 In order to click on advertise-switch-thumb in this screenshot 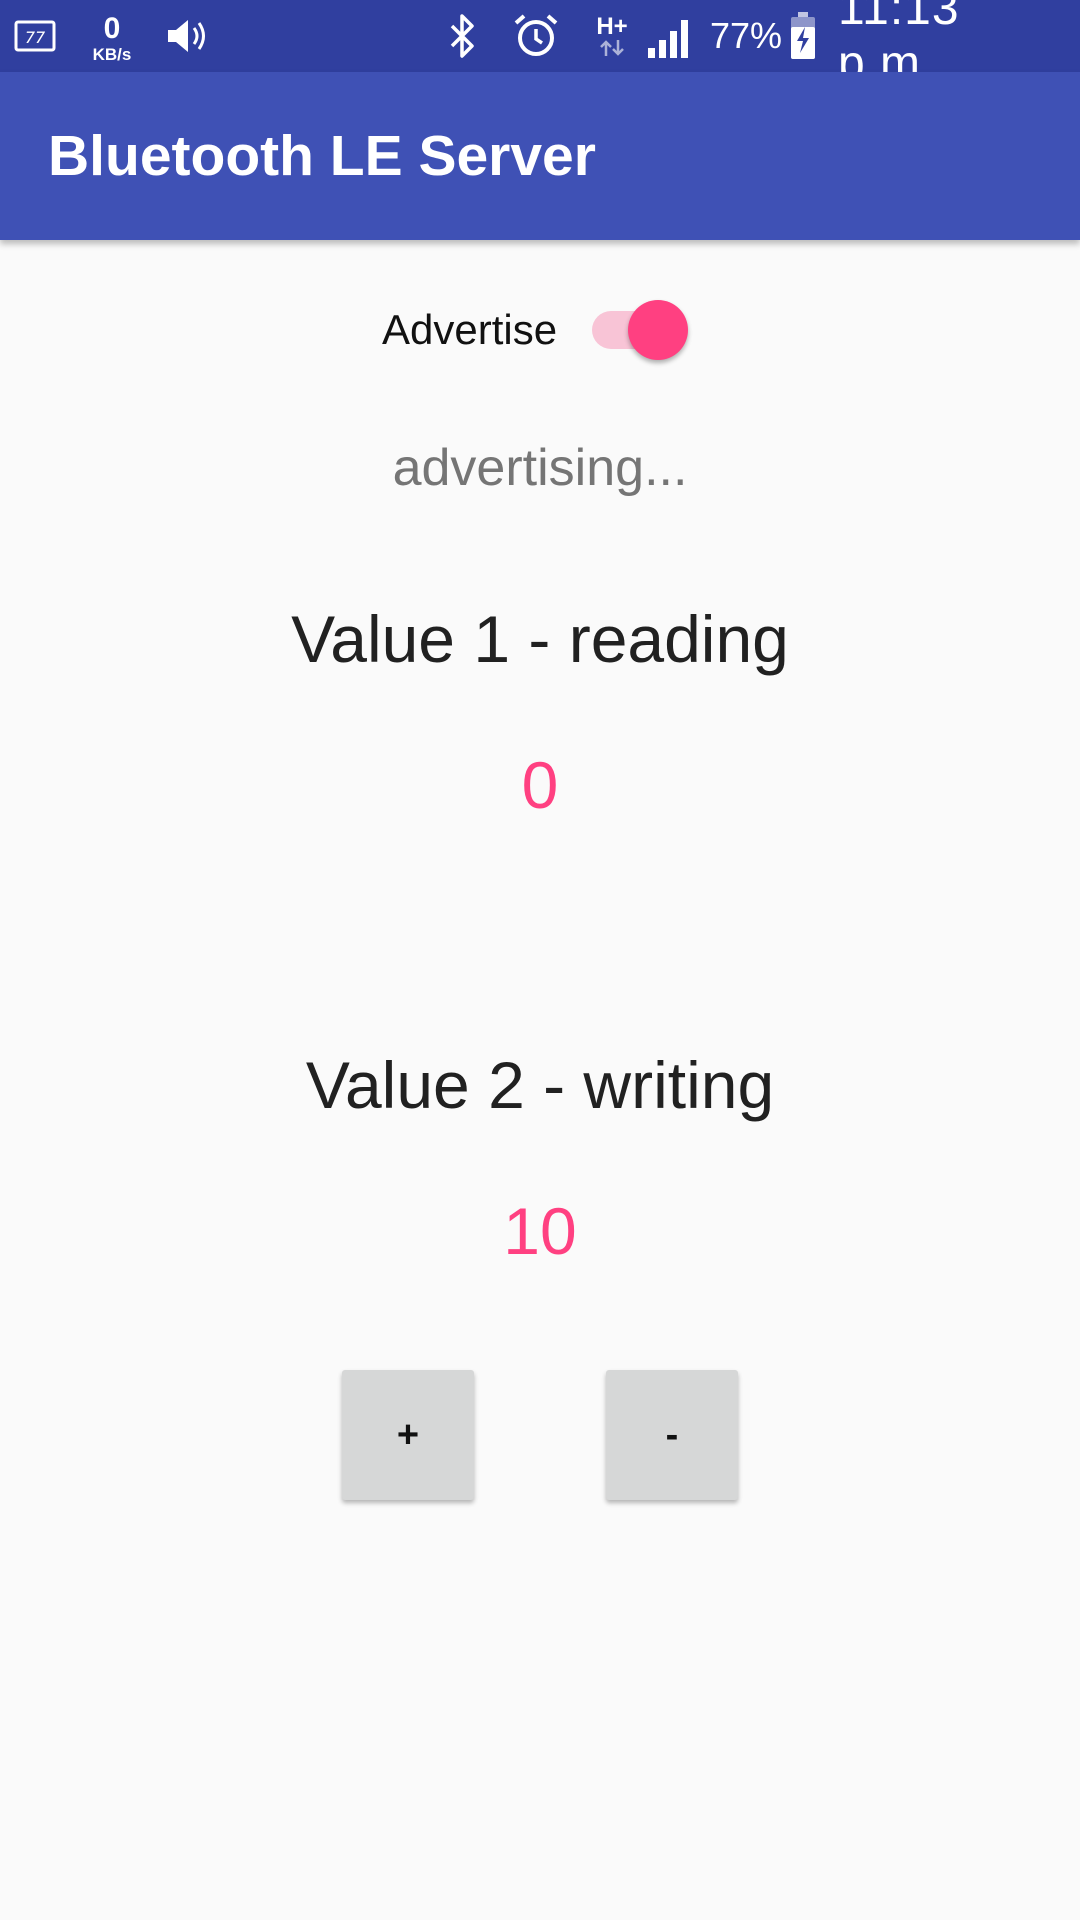, I will do `click(658, 330)`.